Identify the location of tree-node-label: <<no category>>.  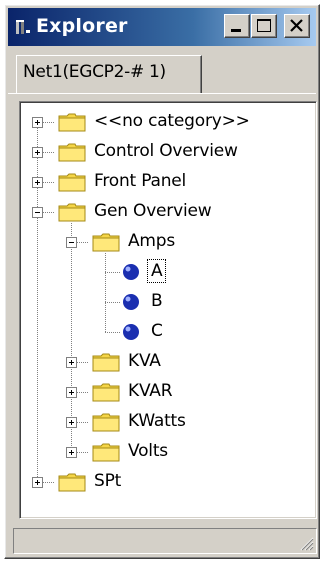
(172, 121).